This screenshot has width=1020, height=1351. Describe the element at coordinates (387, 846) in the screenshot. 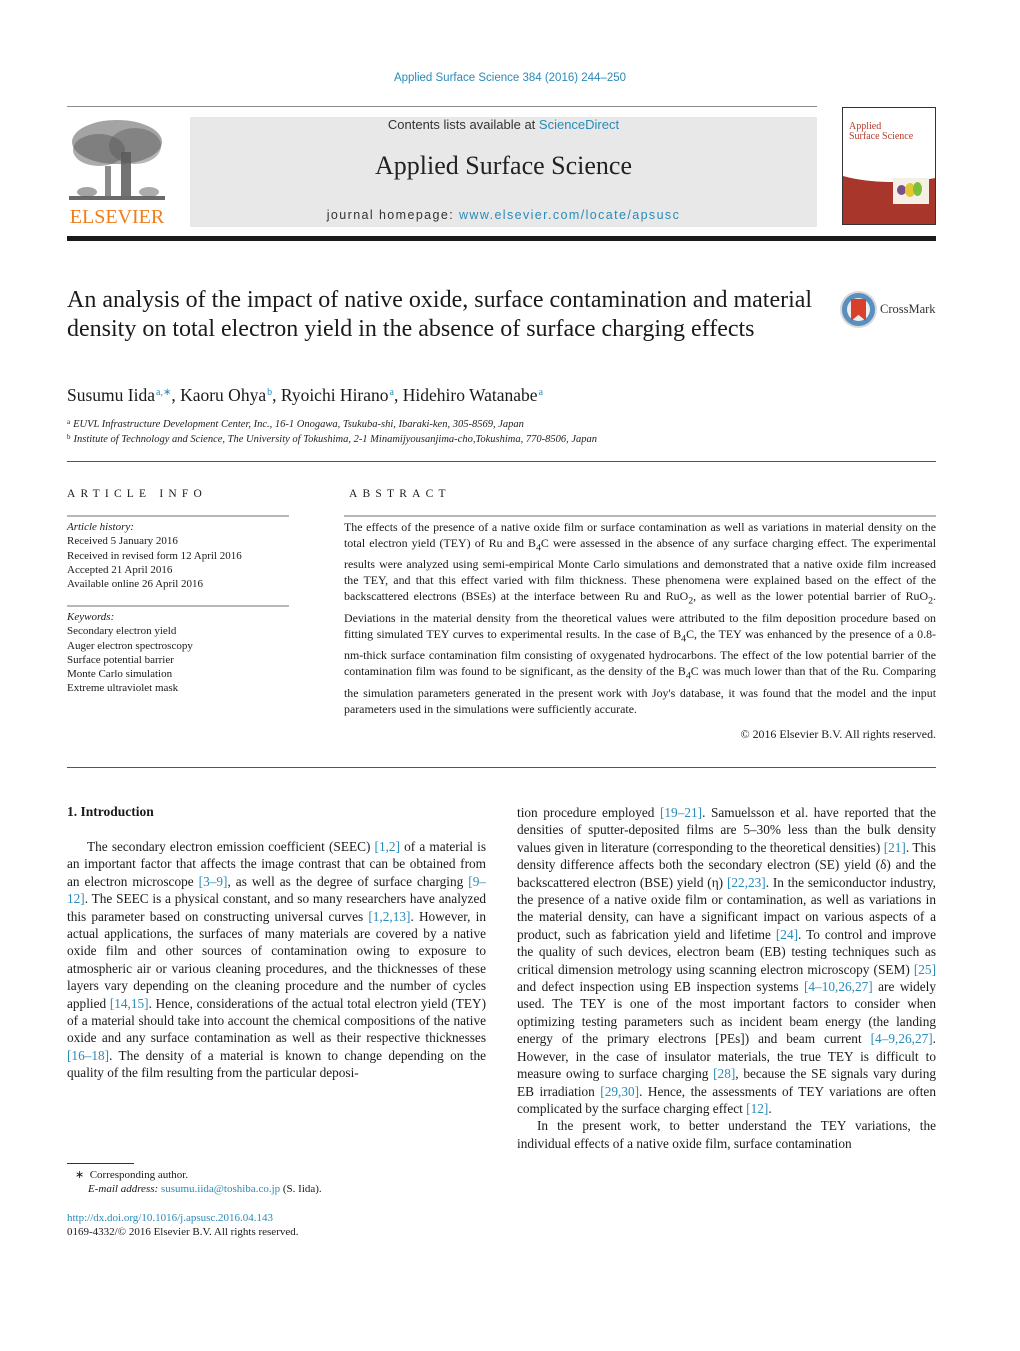

I see `citation-link: [1,2]` at that location.